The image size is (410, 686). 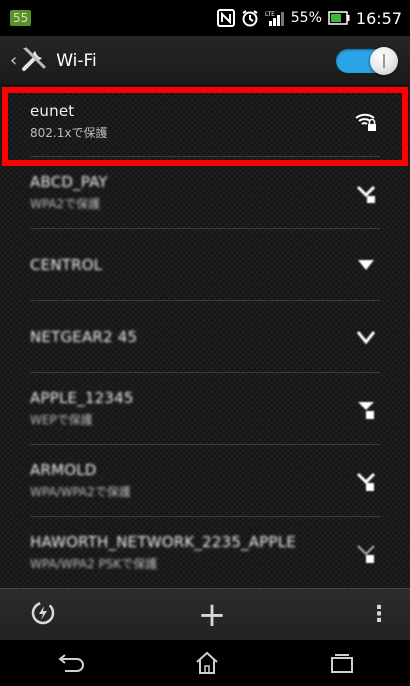 I want to click on notification-badge: 55, so click(x=21, y=18).